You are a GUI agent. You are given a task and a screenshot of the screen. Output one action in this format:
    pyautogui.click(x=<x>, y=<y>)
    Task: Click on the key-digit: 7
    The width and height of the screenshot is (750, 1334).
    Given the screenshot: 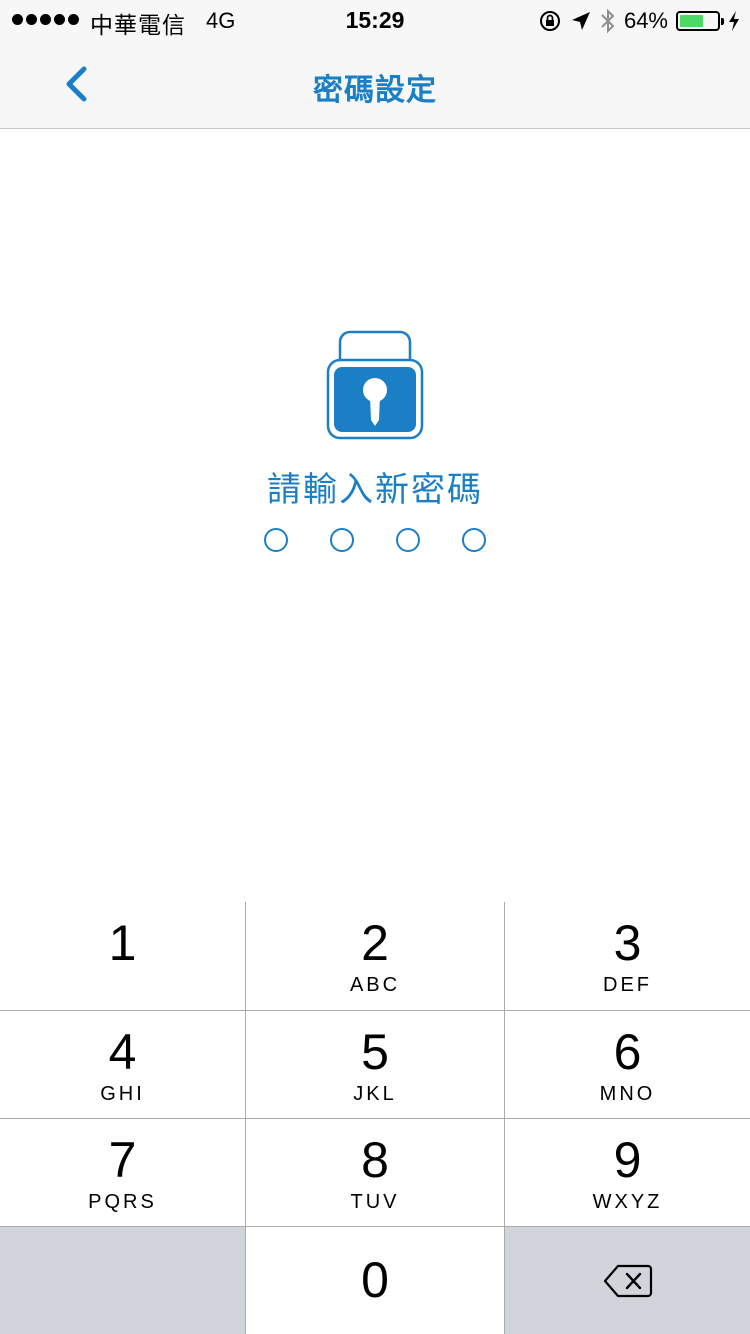 What is the action you would take?
    pyautogui.click(x=122, y=1160)
    